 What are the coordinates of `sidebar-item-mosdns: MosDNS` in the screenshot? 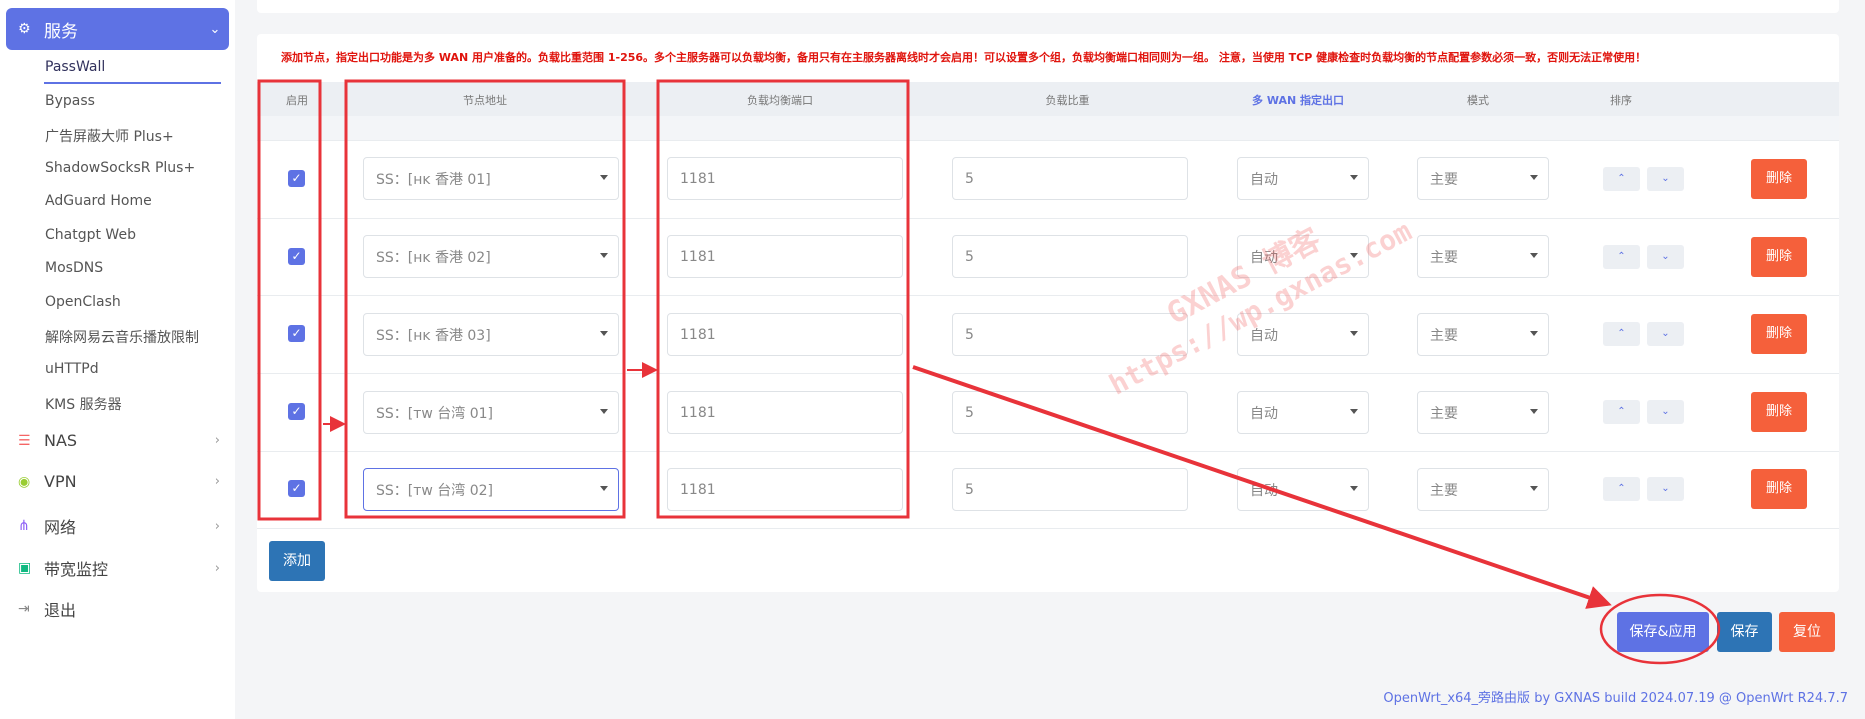 It's located at (74, 268).